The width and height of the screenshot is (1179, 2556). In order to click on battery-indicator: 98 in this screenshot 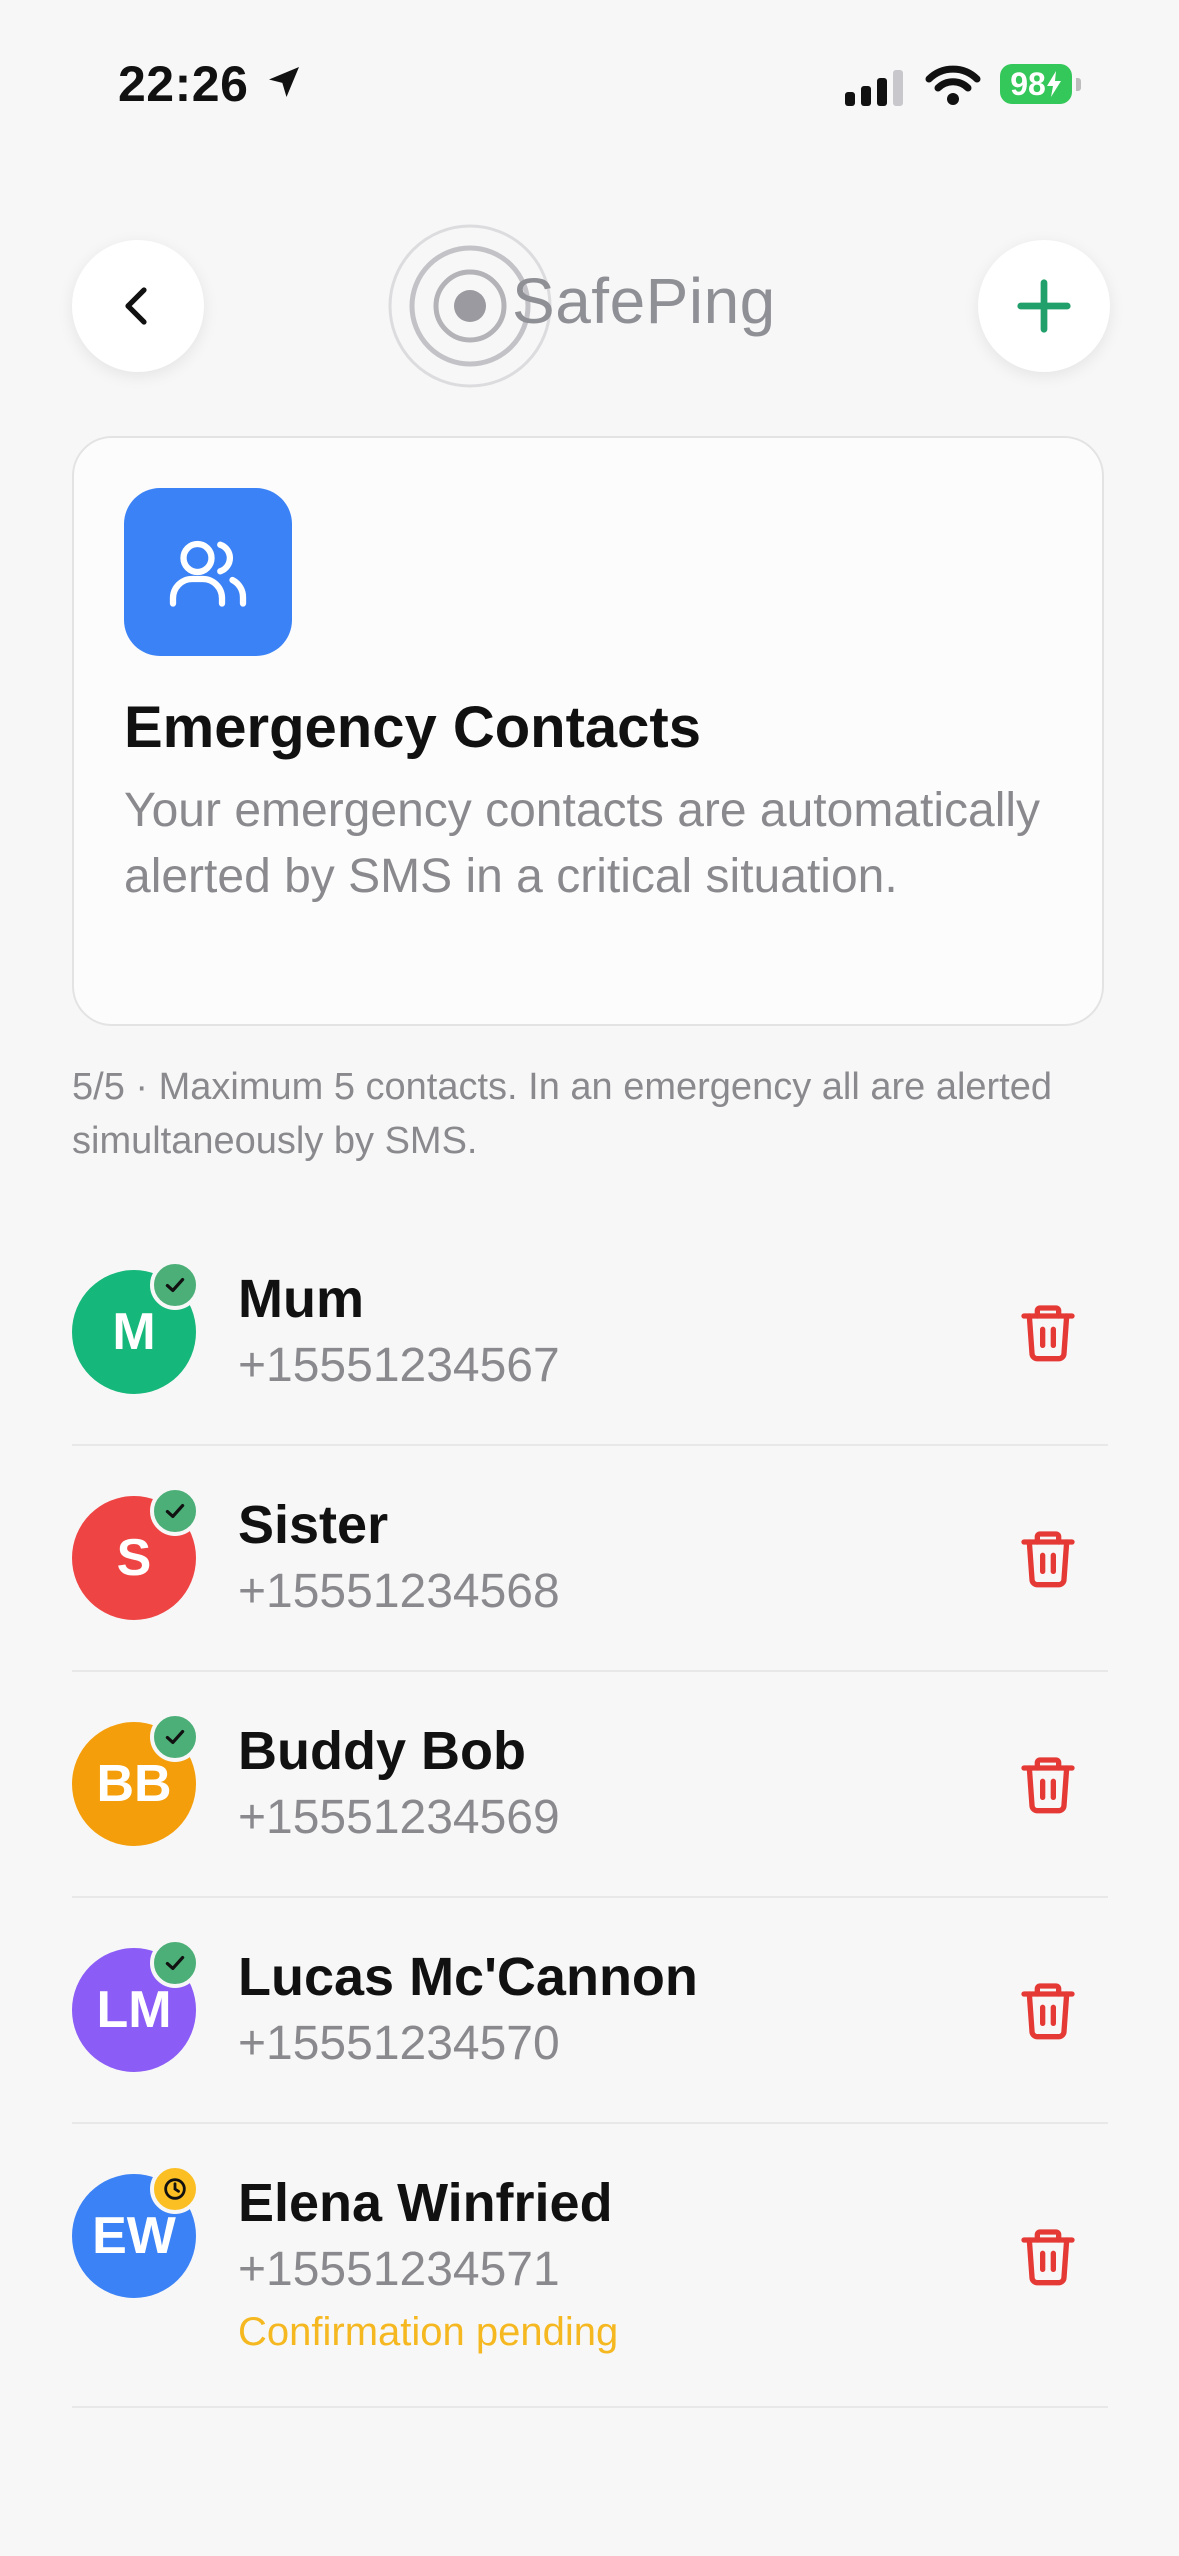, I will do `click(1036, 84)`.